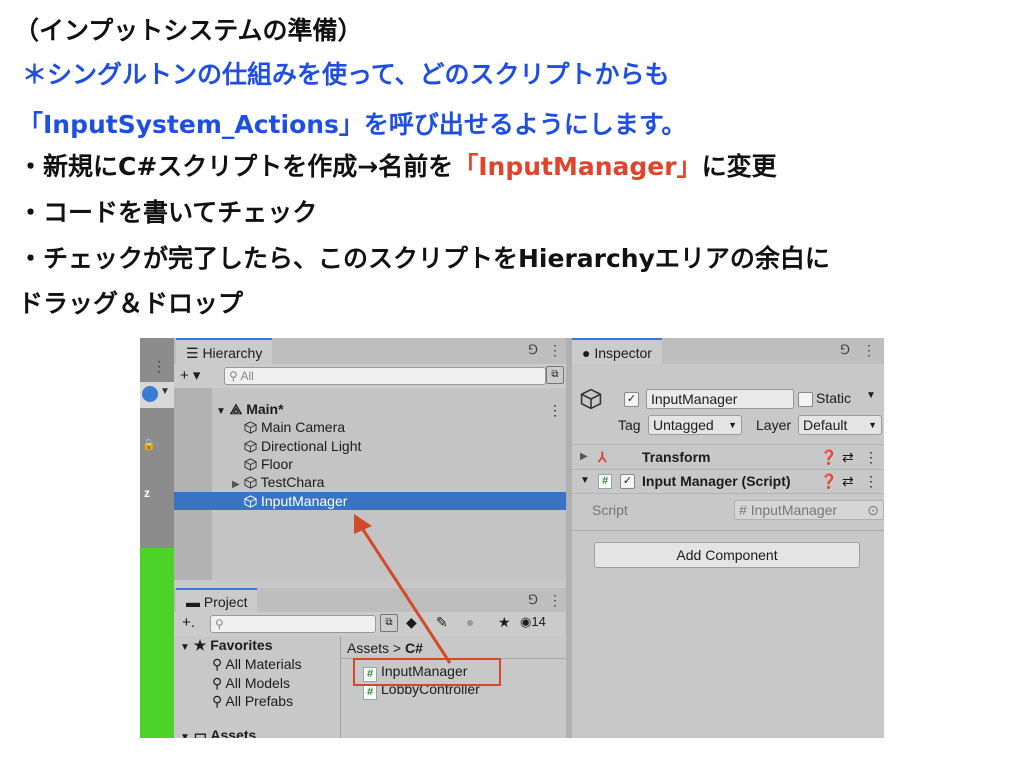 The width and height of the screenshot is (1024, 768). Describe the element at coordinates (190, 375) in the screenshot. I see `add-menu-button: + ▾` at that location.